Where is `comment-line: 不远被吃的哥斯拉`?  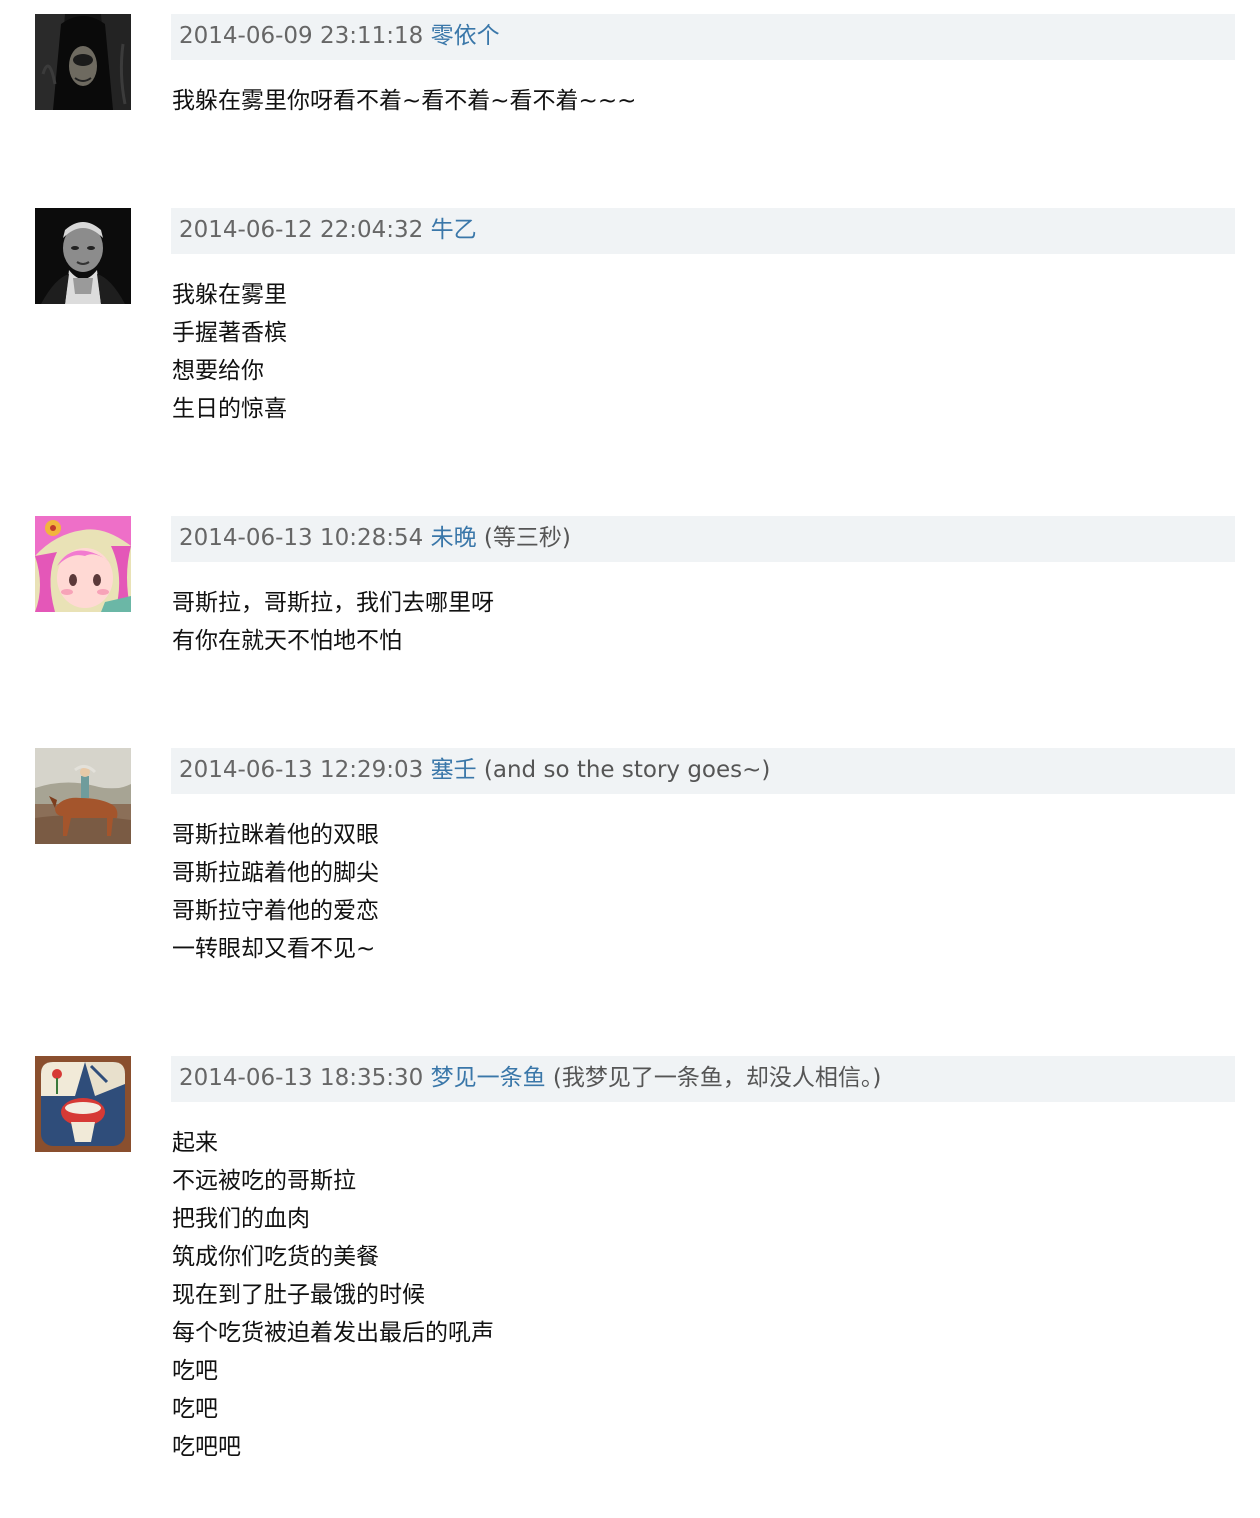
comment-line: 不远被吃的哥斯拉 is located at coordinates (264, 1181).